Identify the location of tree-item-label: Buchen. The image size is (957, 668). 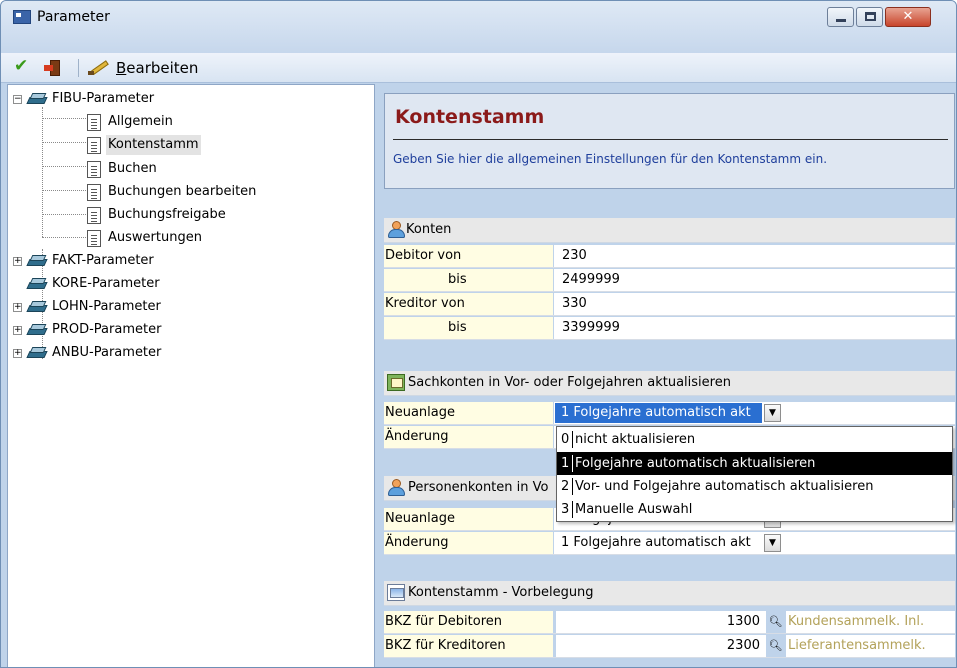
(132, 168).